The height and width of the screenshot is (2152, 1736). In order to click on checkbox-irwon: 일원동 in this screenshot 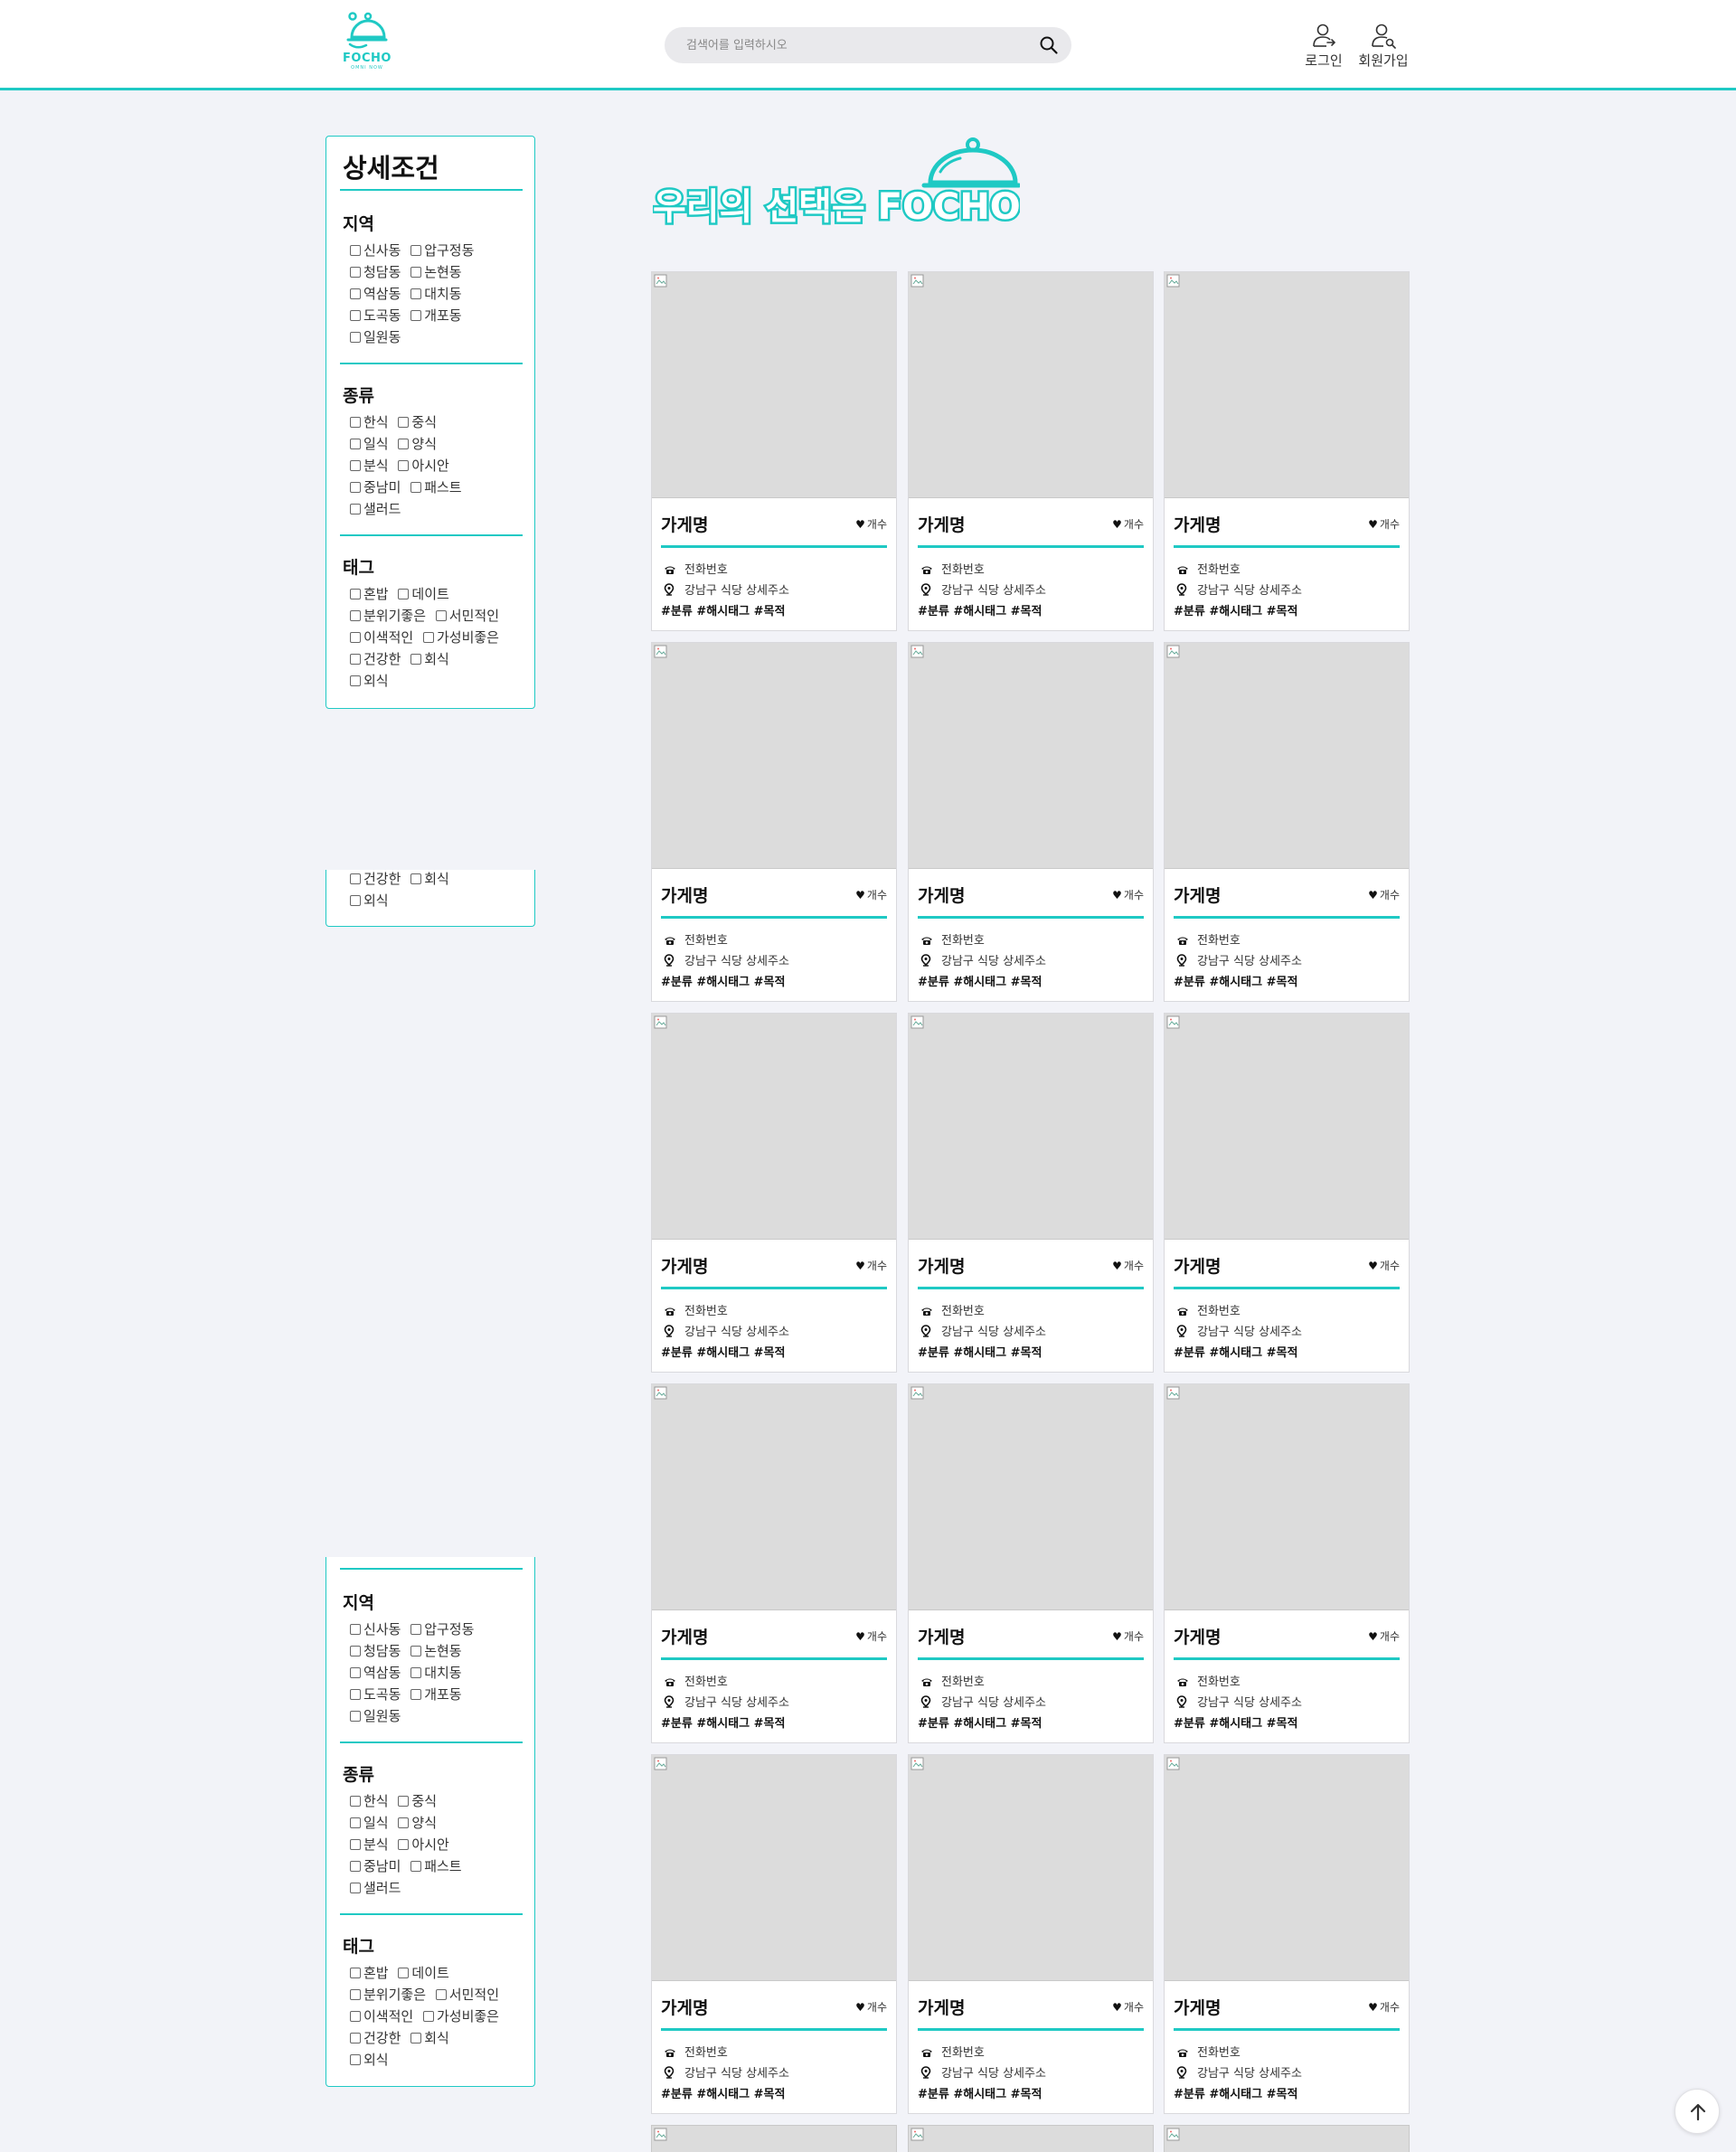, I will do `click(375, 337)`.